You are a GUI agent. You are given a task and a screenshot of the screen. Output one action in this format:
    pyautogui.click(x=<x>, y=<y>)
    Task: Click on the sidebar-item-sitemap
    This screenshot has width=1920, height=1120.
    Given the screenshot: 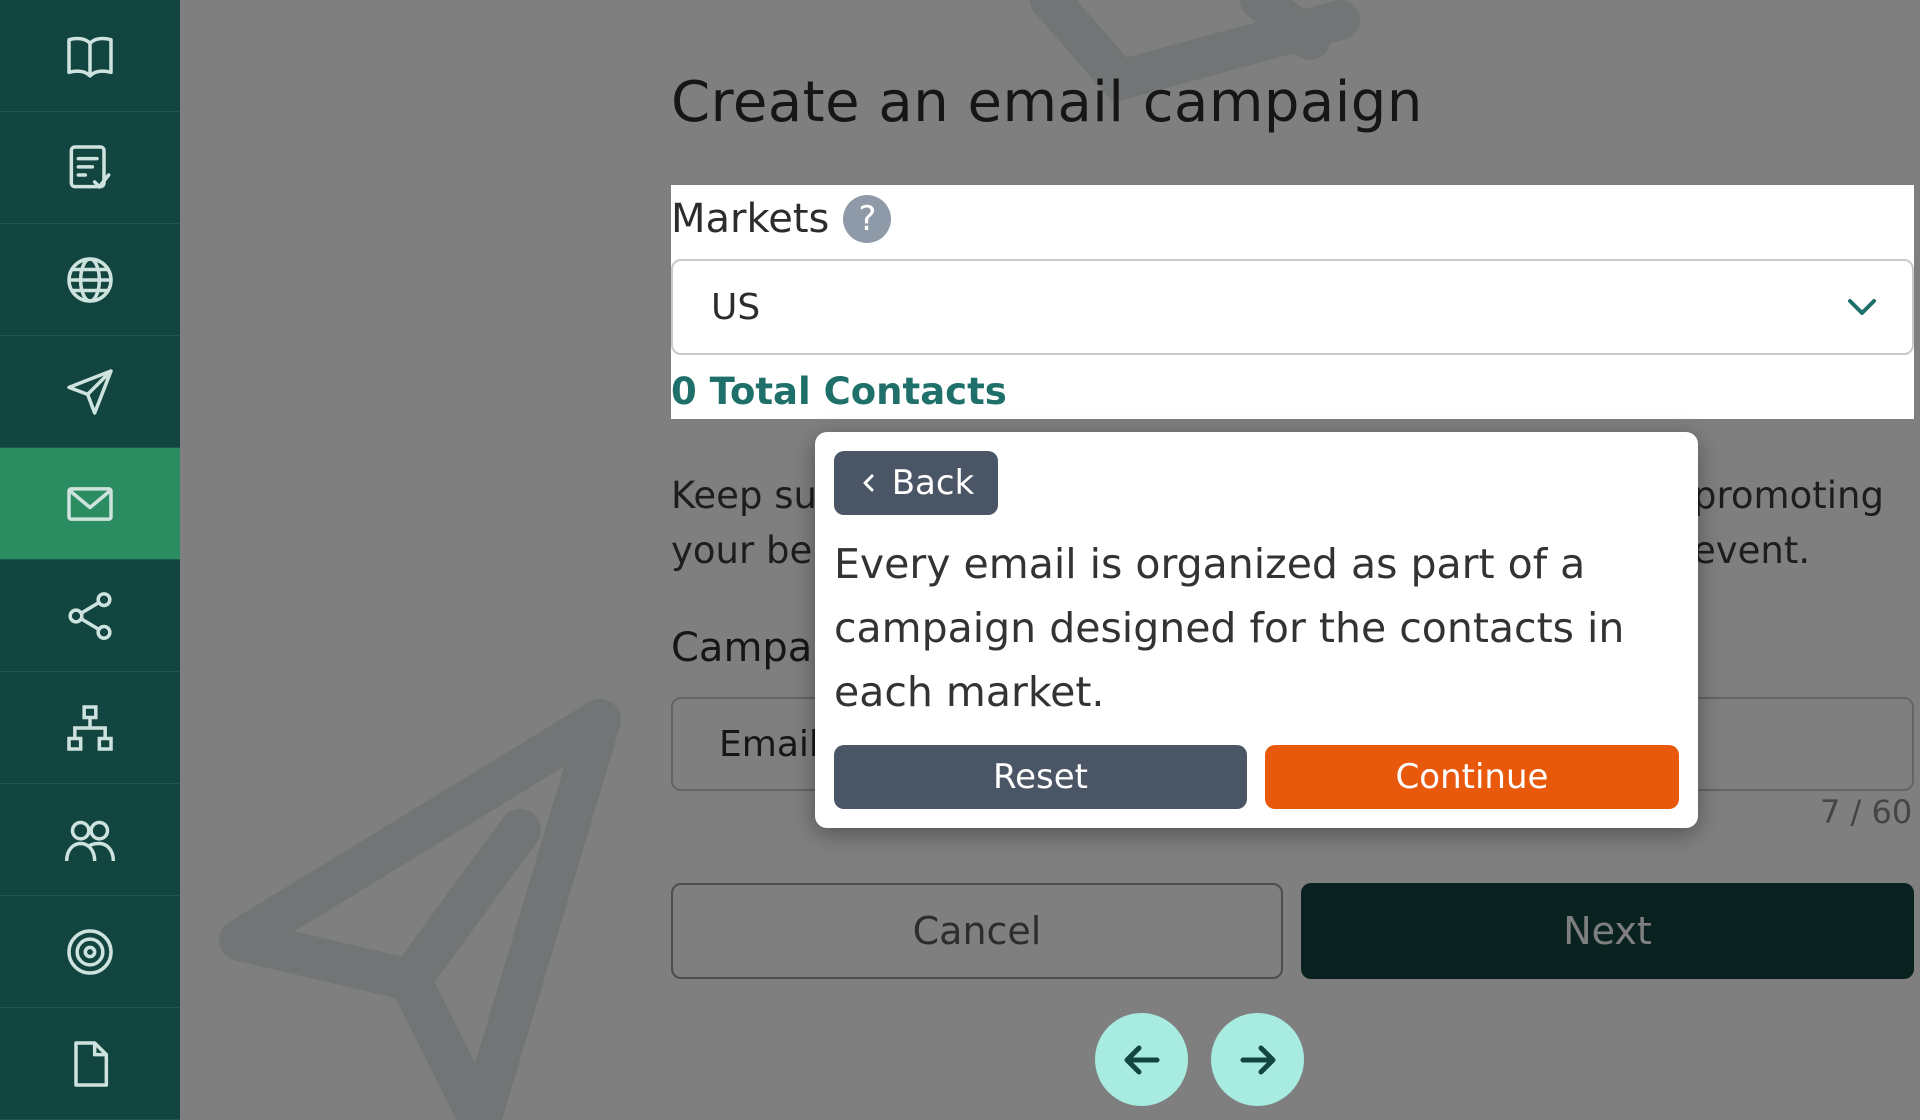 What is the action you would take?
    pyautogui.click(x=90, y=728)
    